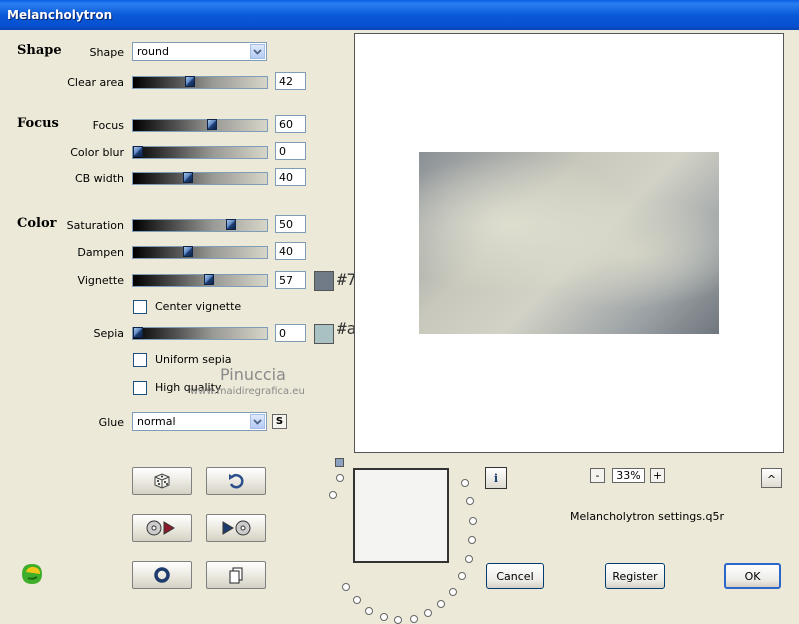 This screenshot has width=799, height=624. What do you see at coordinates (106, 52) in the screenshot?
I see `shape-label: Shape` at bounding box center [106, 52].